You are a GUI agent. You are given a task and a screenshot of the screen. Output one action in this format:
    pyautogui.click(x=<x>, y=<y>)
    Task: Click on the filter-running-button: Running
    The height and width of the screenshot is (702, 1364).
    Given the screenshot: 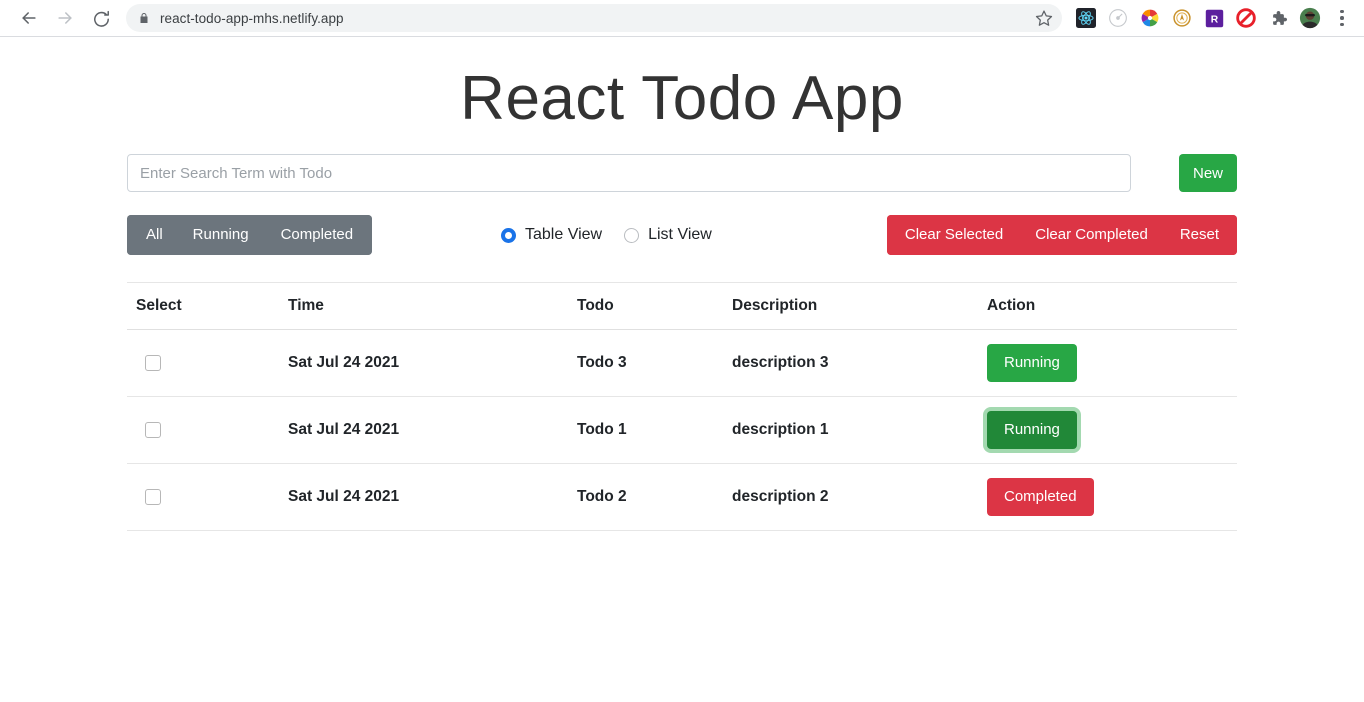 What is the action you would take?
    pyautogui.click(x=220, y=235)
    